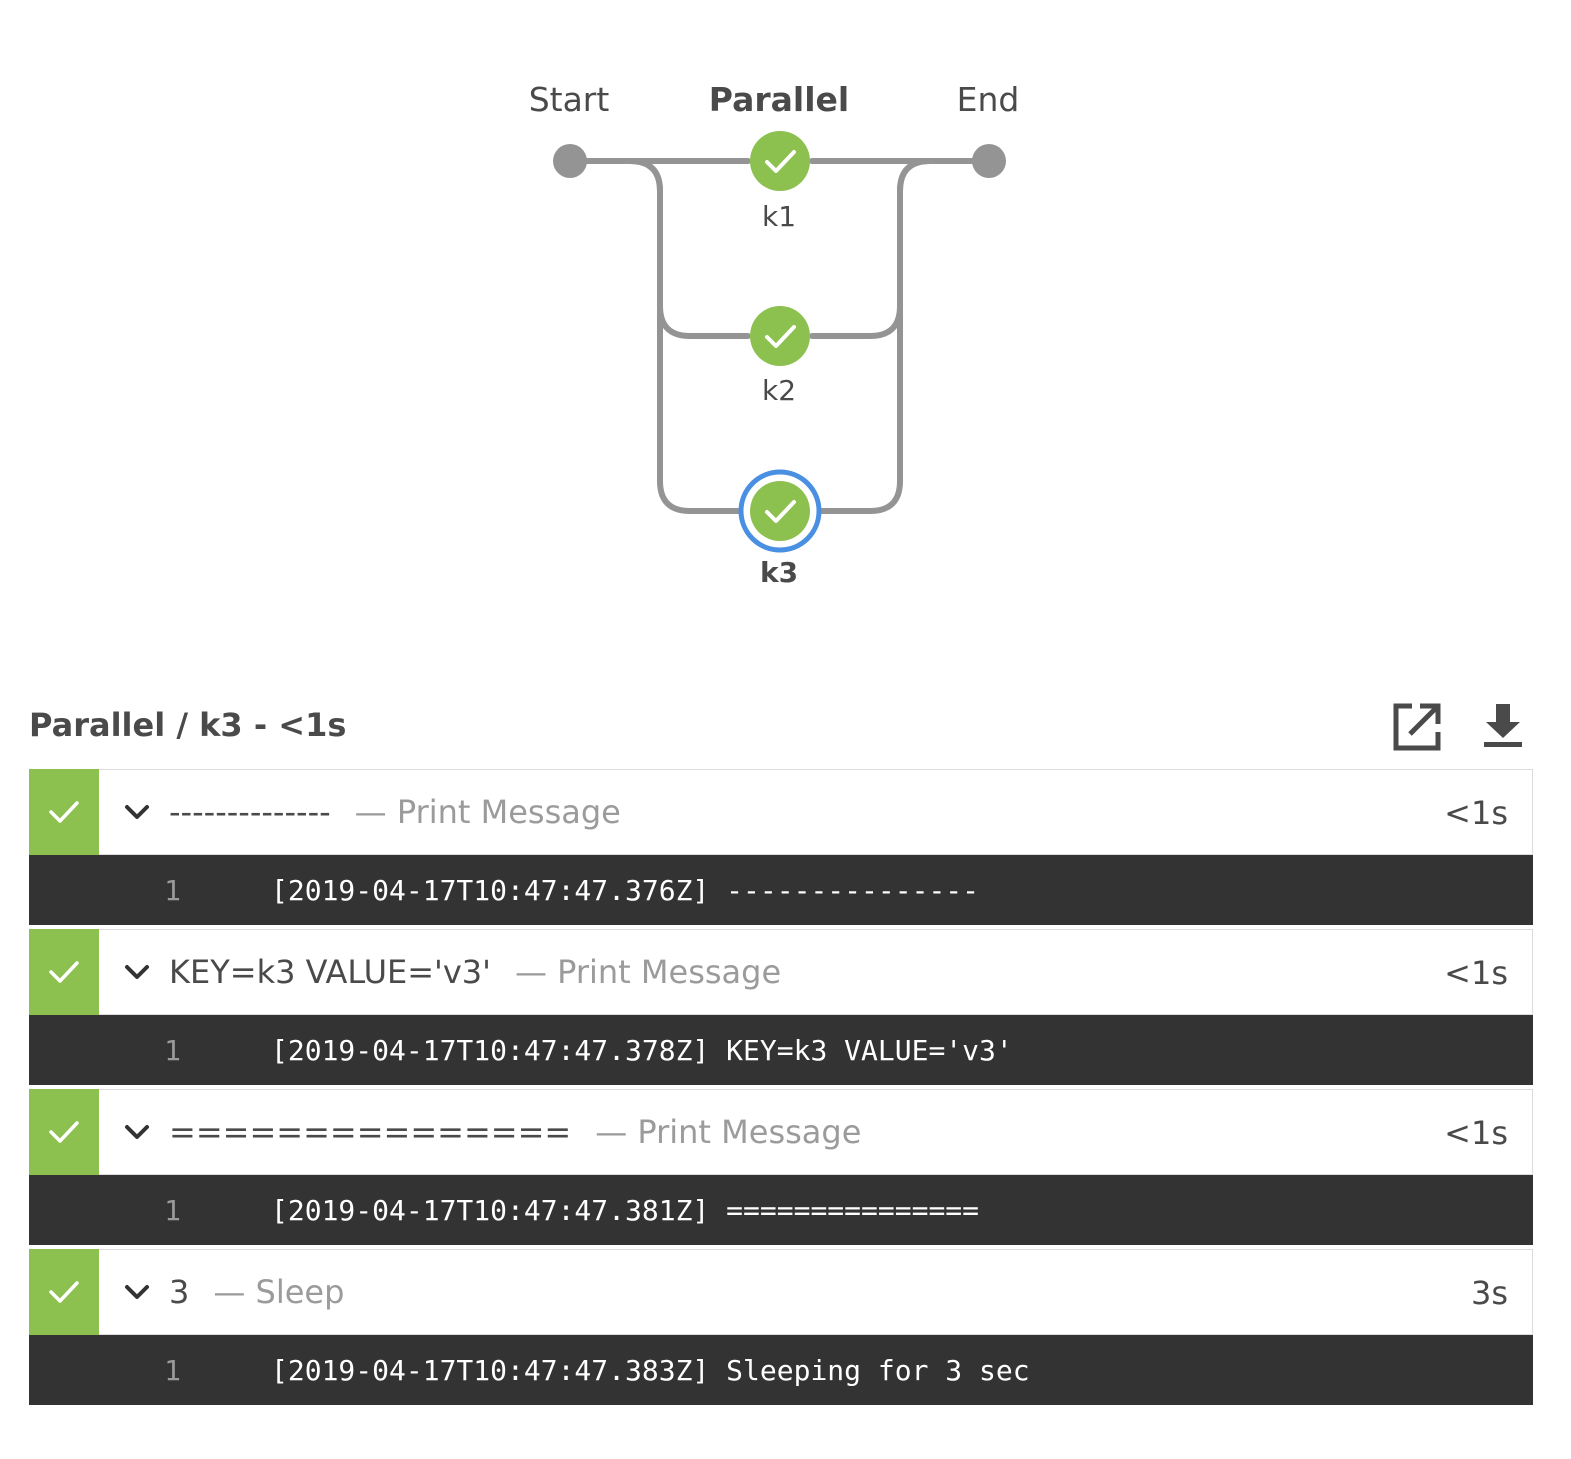 This screenshot has height=1459, width=1571. I want to click on stage-node-k3, so click(780, 511).